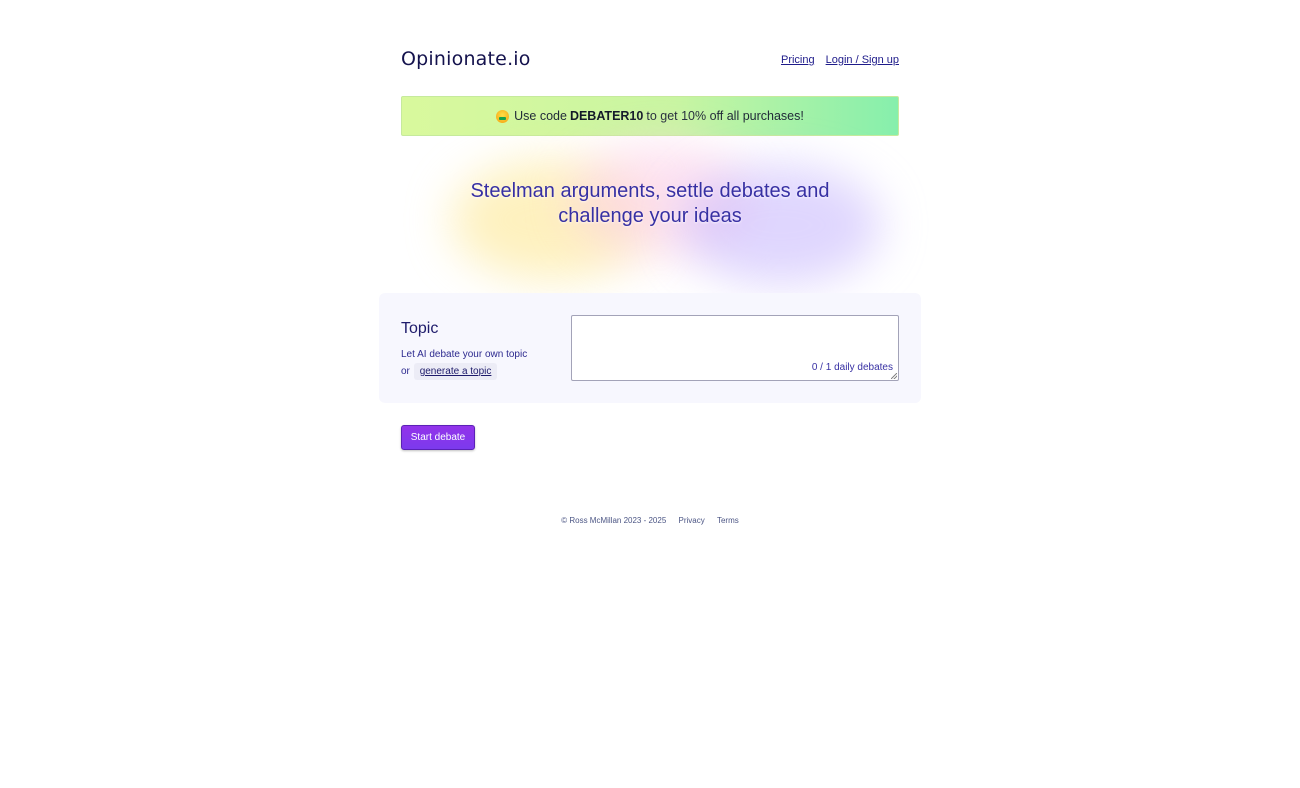  Describe the element at coordinates (852, 367) in the screenshot. I see `daily-debates-counter: 0 / 1 daily debates` at that location.